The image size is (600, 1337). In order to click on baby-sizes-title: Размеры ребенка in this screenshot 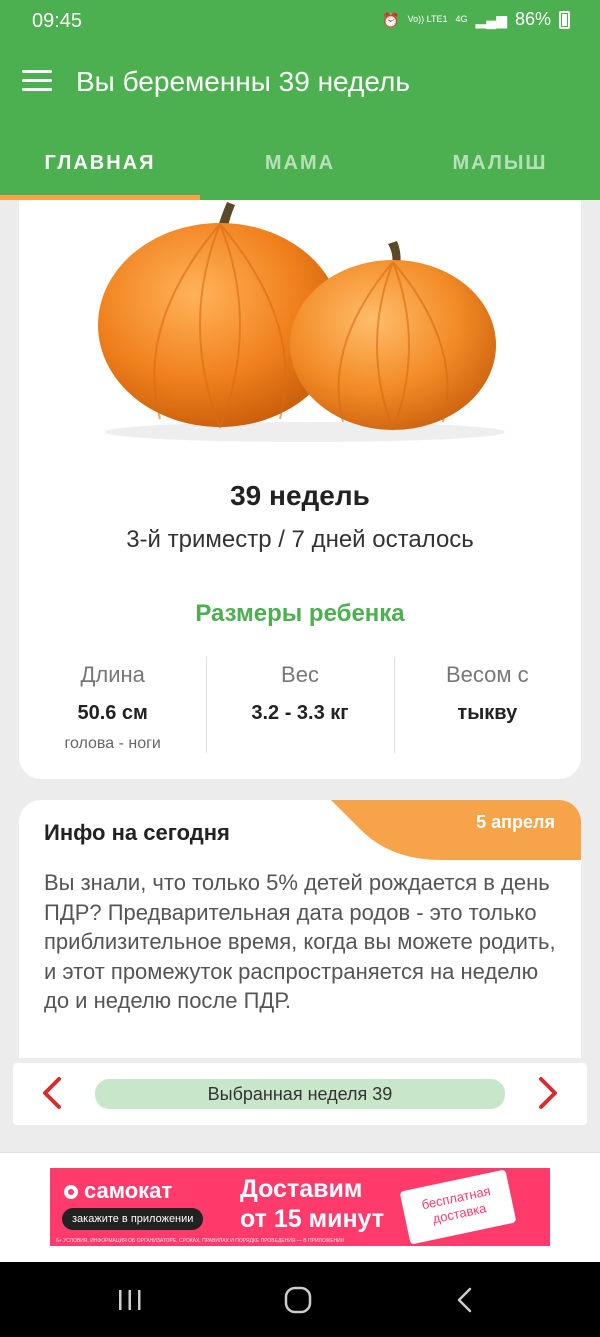, I will do `click(300, 613)`.